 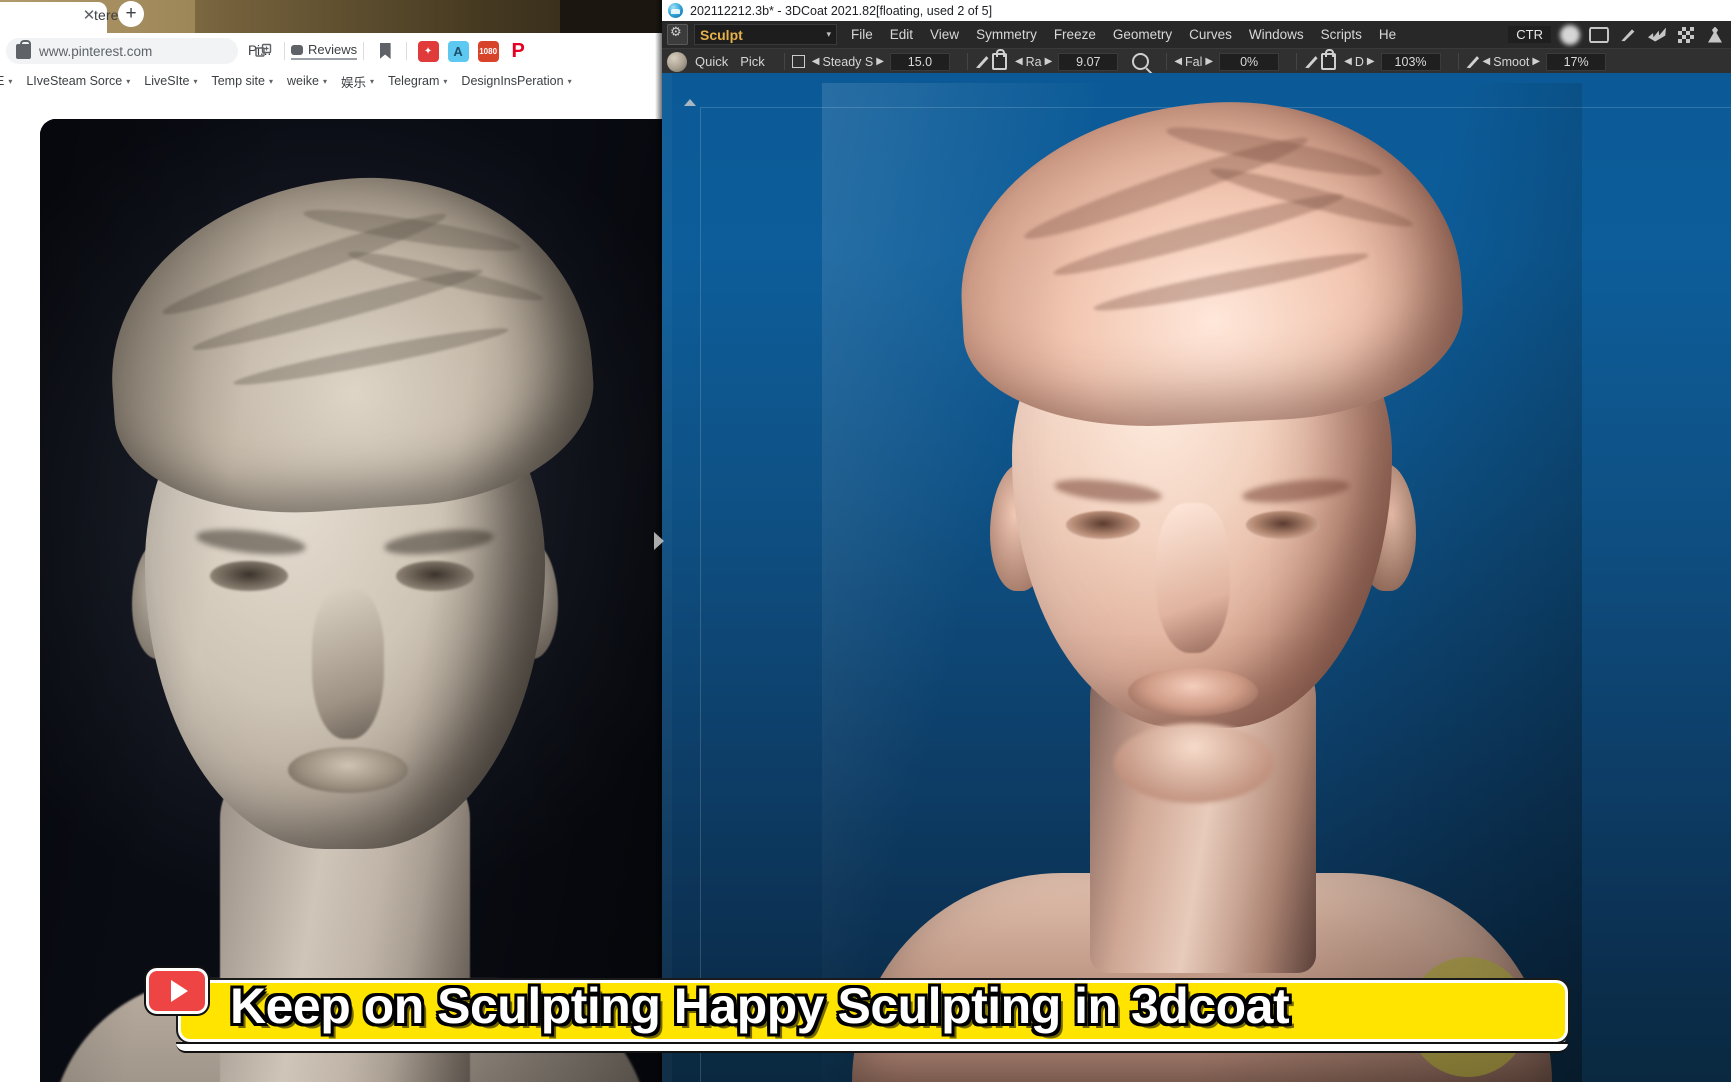 I want to click on new-tab-button: +, so click(x=131, y=14).